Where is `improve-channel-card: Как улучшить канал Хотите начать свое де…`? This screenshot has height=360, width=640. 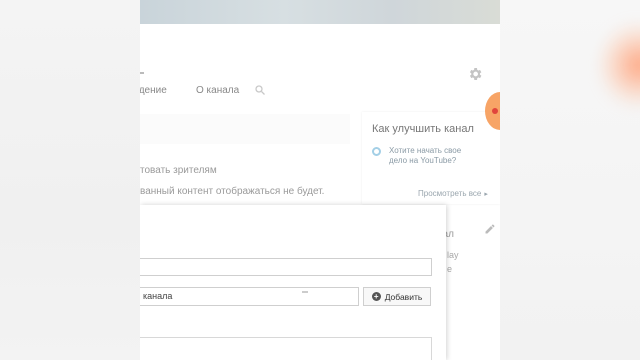 improve-channel-card: Как улучшить канал Хотите начать свое де… is located at coordinates (431, 158).